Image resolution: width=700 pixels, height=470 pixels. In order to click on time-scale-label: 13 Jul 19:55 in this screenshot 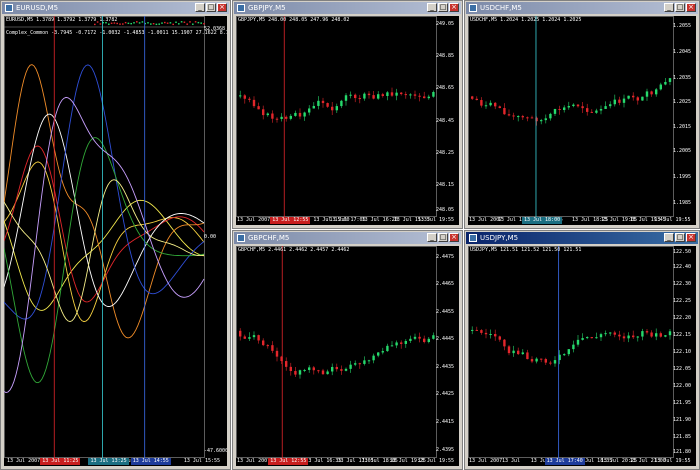, I will do `click(436, 220)`.